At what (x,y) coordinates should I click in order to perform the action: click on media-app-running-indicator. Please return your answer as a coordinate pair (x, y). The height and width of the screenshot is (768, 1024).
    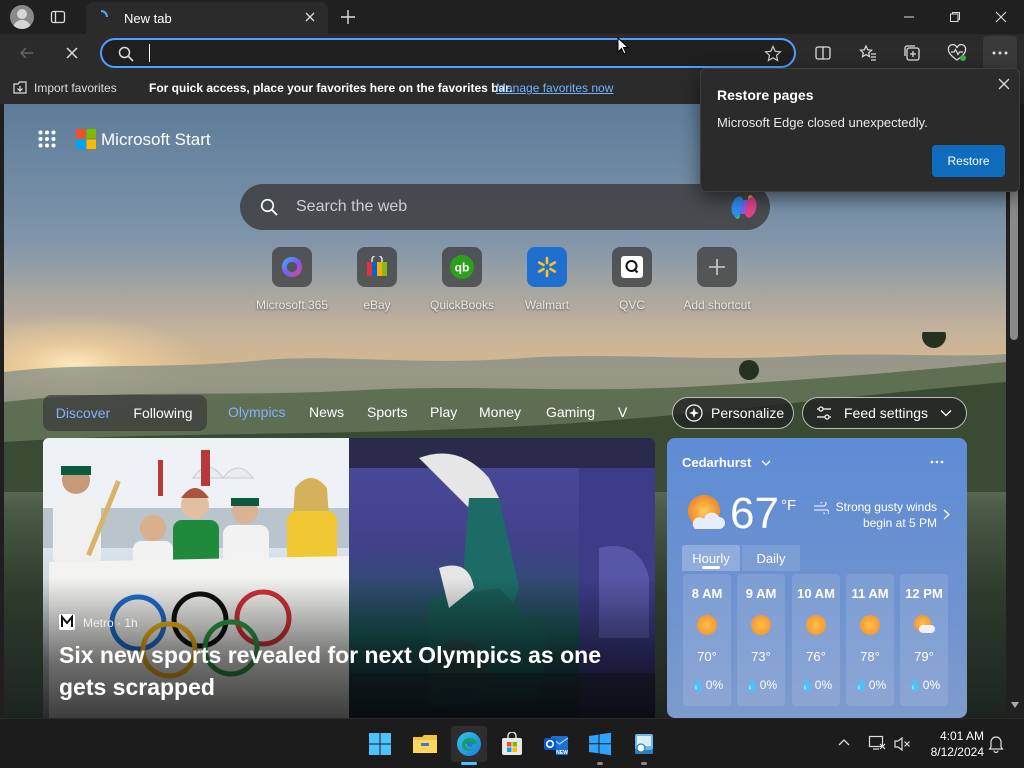
    Looking at the image, I should click on (644, 763).